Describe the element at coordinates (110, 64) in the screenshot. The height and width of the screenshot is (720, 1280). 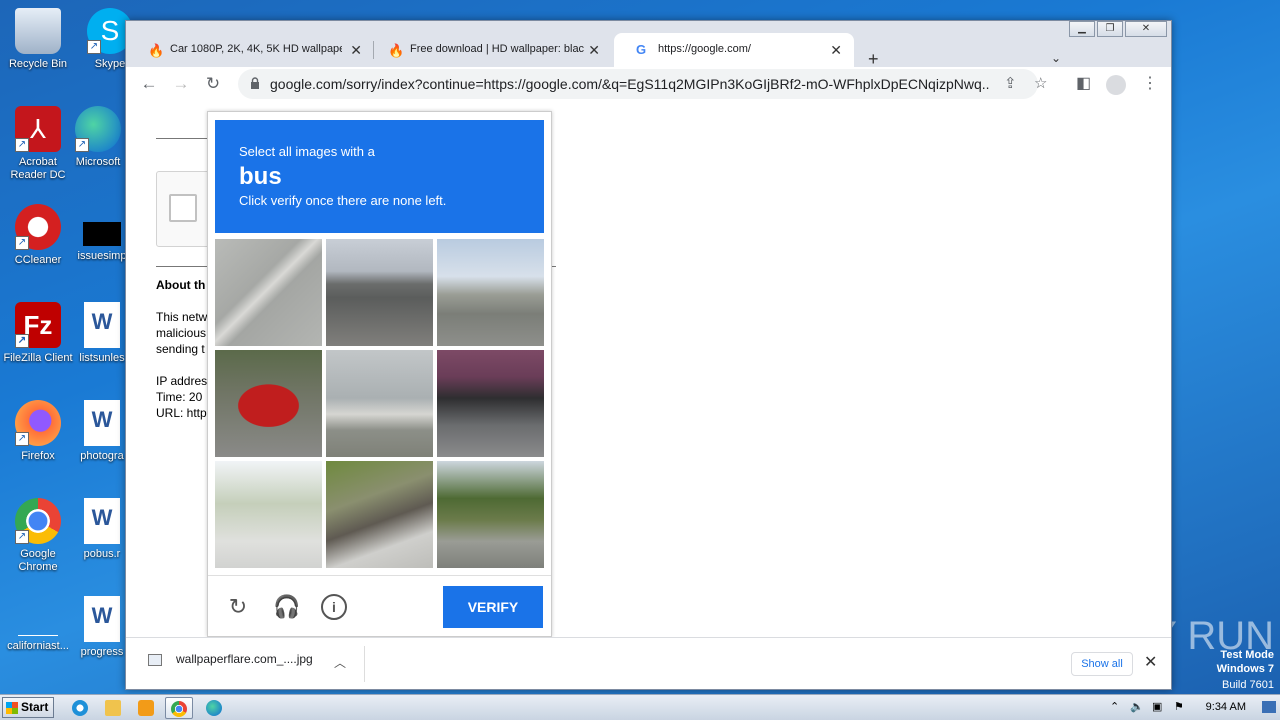
I see `desktop-icon-label: Skype` at that location.